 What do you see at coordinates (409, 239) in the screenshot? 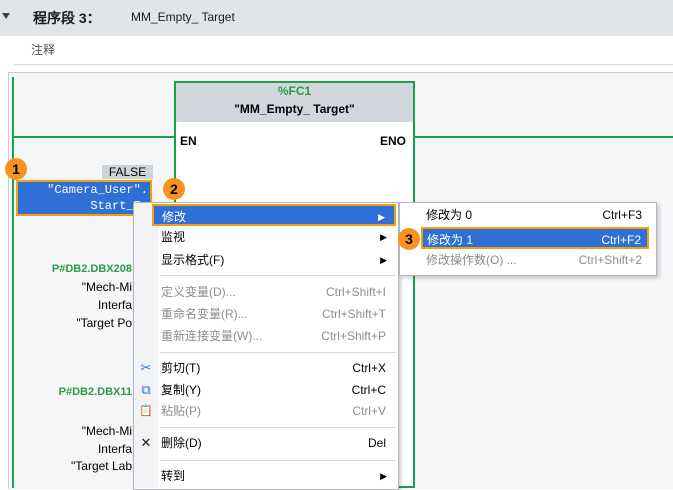
I see `step-badge: 3` at bounding box center [409, 239].